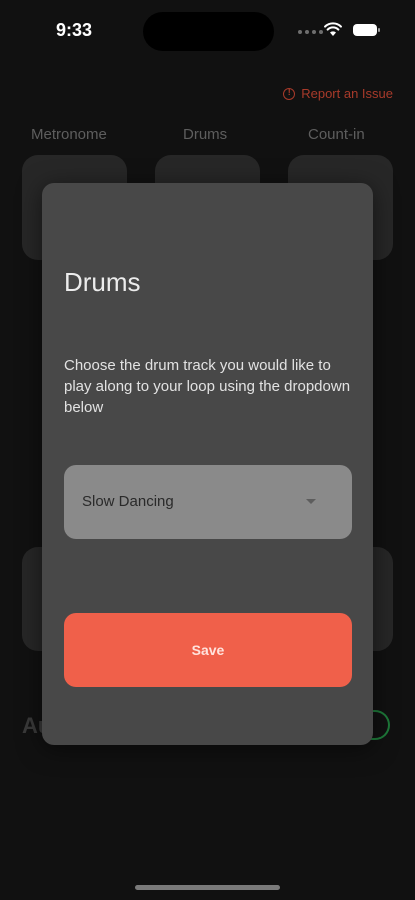 The width and height of the screenshot is (415, 900). Describe the element at coordinates (289, 93) in the screenshot. I see `alert-circle-icon` at that location.